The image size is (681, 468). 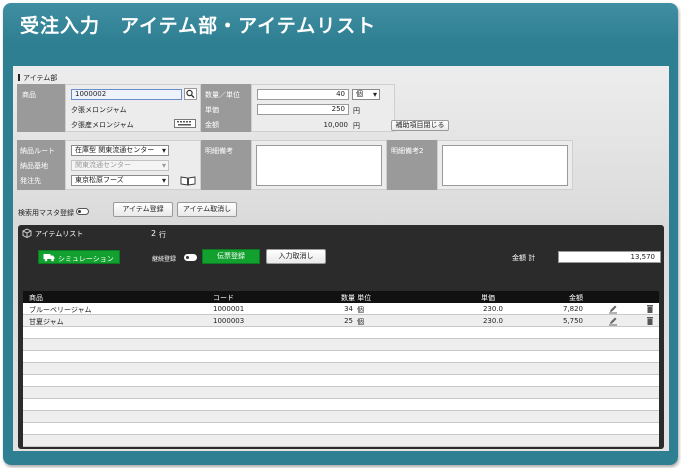 I want to click on continue-register-toggle, so click(x=190, y=257).